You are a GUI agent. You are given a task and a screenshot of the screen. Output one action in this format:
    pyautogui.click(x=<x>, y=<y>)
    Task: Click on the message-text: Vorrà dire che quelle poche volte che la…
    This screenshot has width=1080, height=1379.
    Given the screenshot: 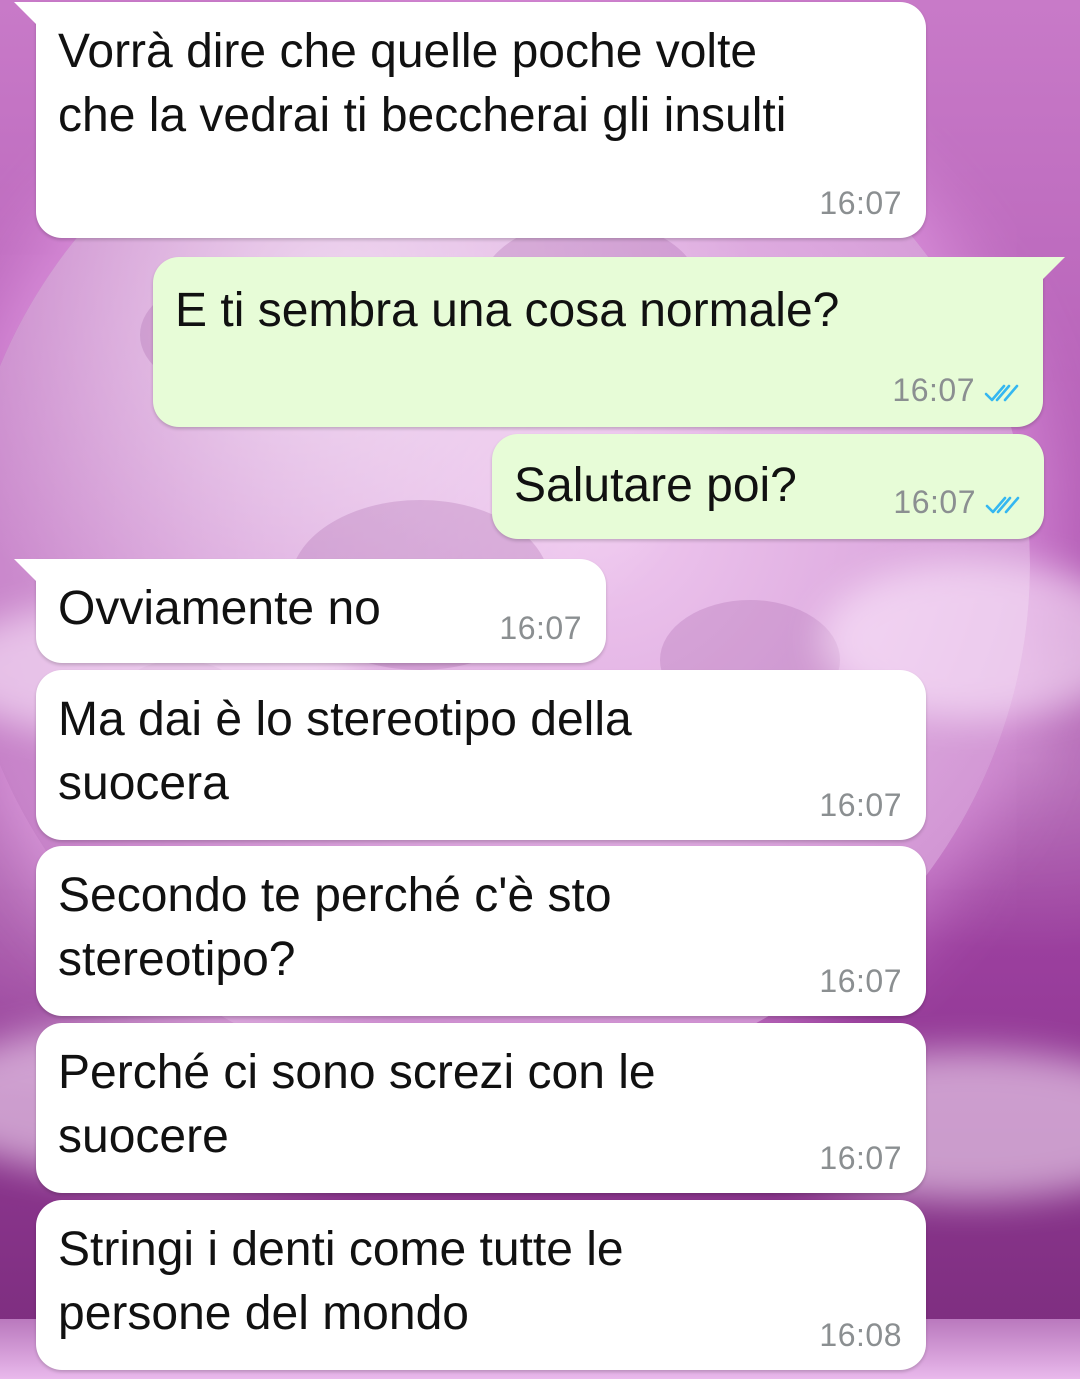 What is the action you would take?
    pyautogui.click(x=422, y=83)
    